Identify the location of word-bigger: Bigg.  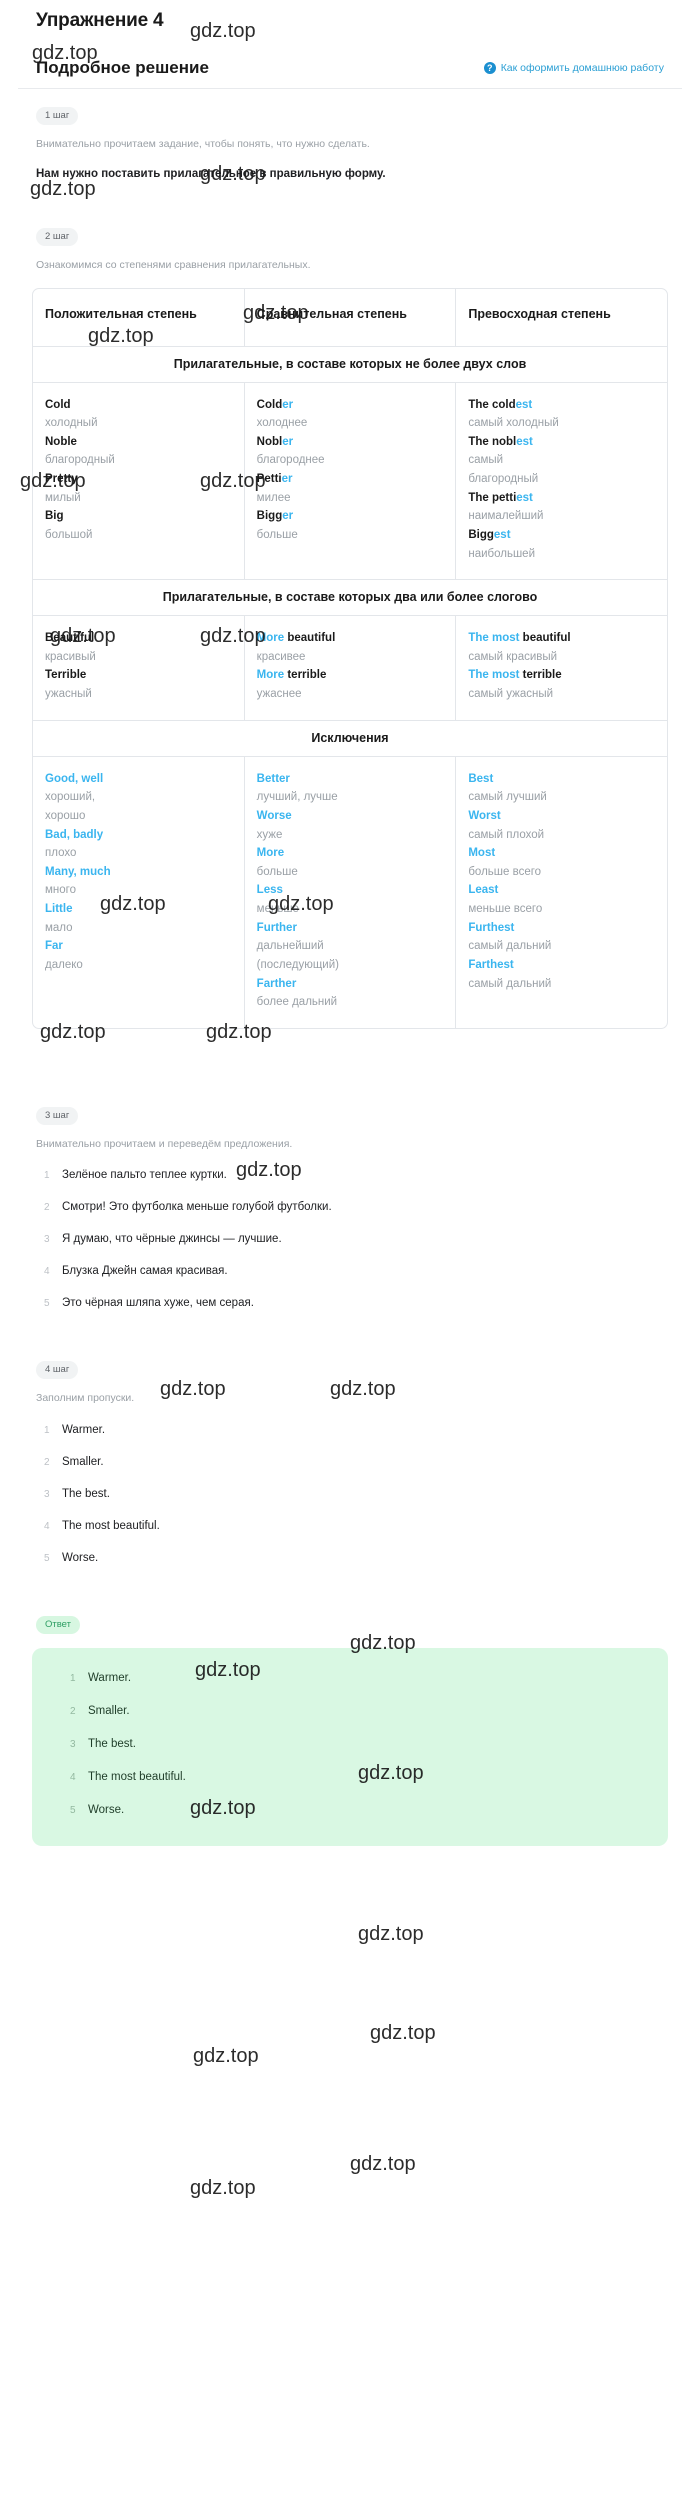
(269, 516).